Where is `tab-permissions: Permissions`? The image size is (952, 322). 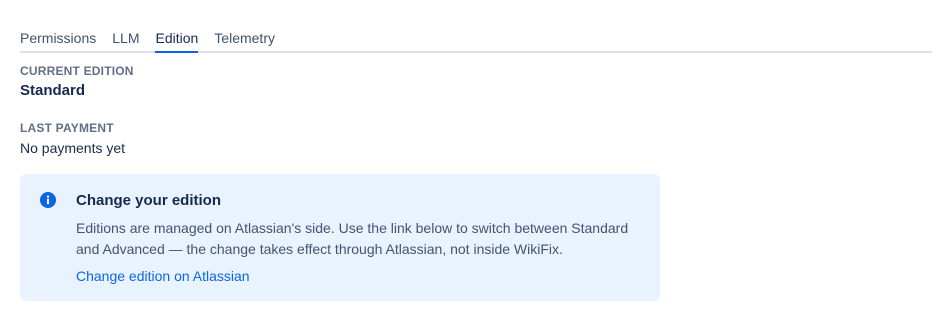
tab-permissions: Permissions is located at coordinates (58, 35).